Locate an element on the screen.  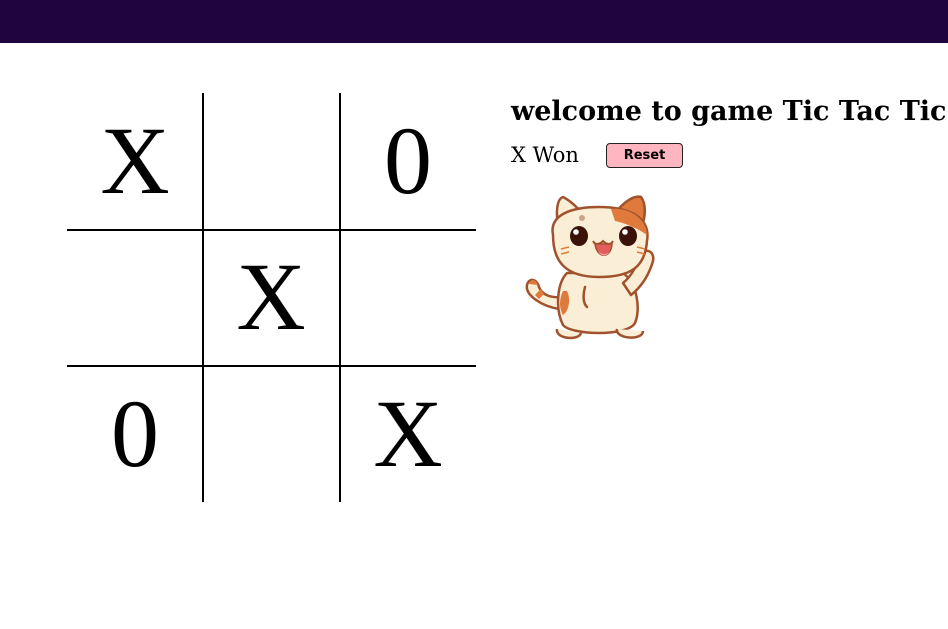
board-cell-9: X is located at coordinates (408, 434).